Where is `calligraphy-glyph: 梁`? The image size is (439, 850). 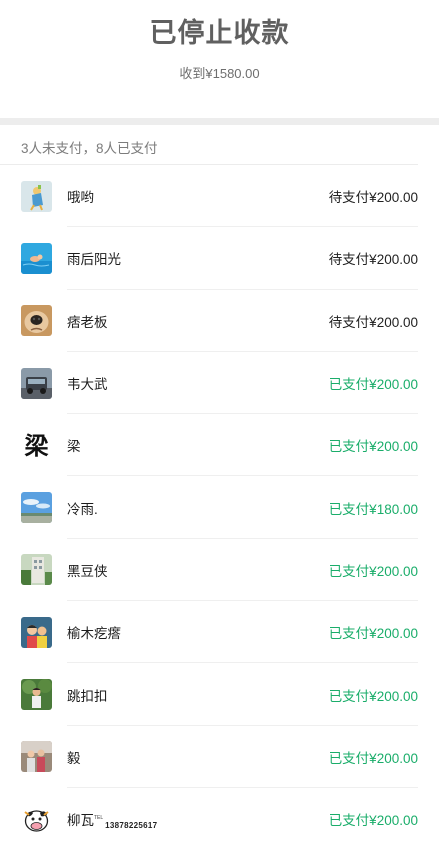 calligraphy-glyph: 梁 is located at coordinates (36, 445).